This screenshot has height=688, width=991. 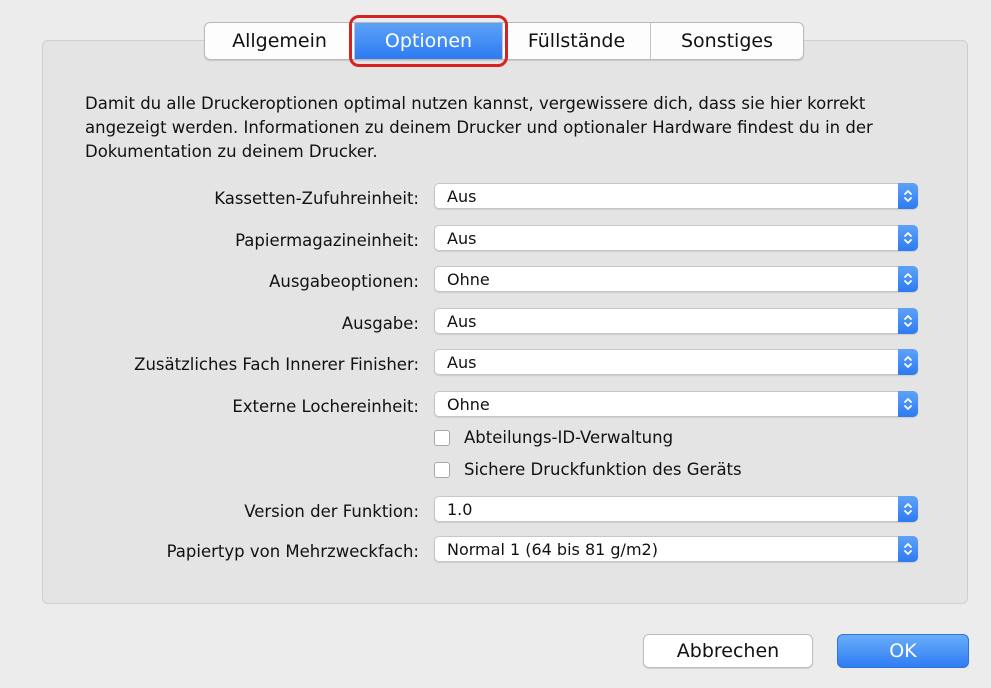 What do you see at coordinates (676, 321) in the screenshot?
I see `ausgabe-select: Aus` at bounding box center [676, 321].